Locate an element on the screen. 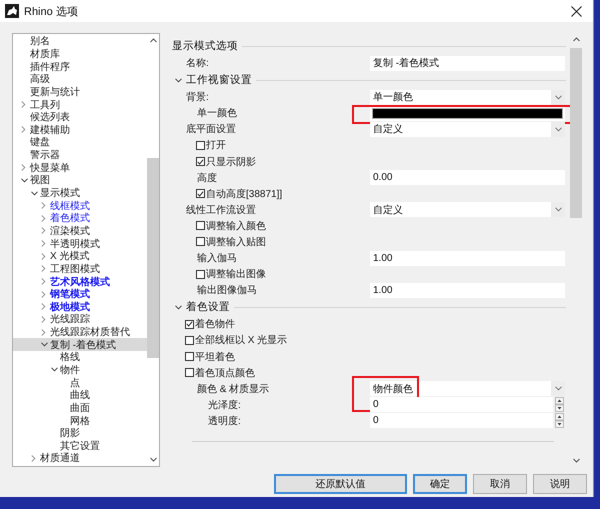 This screenshot has height=509, width=600. dialog-button: 说明 is located at coordinates (560, 484).